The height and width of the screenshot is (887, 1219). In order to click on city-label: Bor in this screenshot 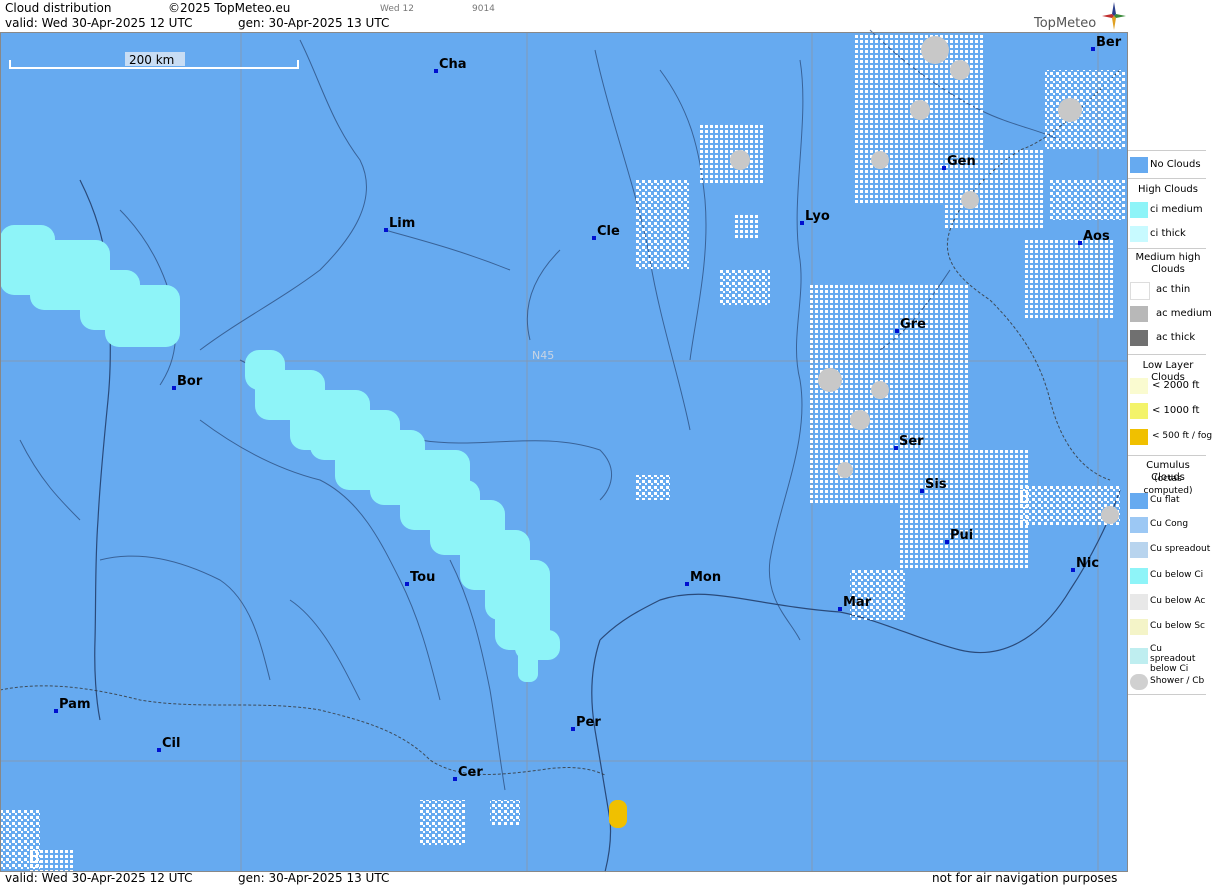, I will do `click(190, 381)`.